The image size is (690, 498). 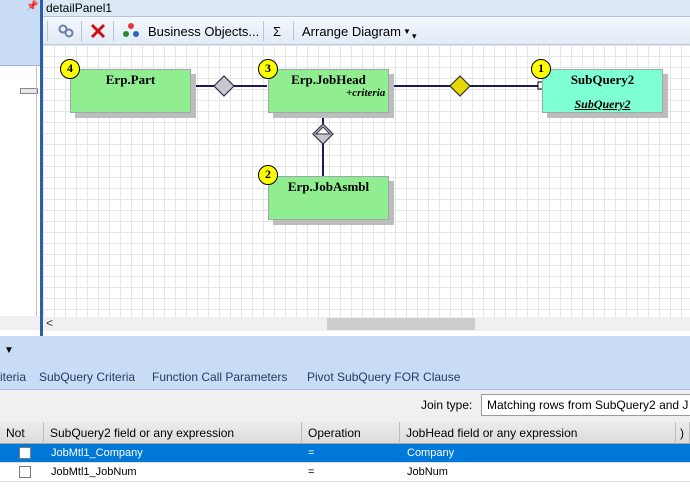 What do you see at coordinates (427, 472) in the screenshot?
I see `right-field-cell: JobNum` at bounding box center [427, 472].